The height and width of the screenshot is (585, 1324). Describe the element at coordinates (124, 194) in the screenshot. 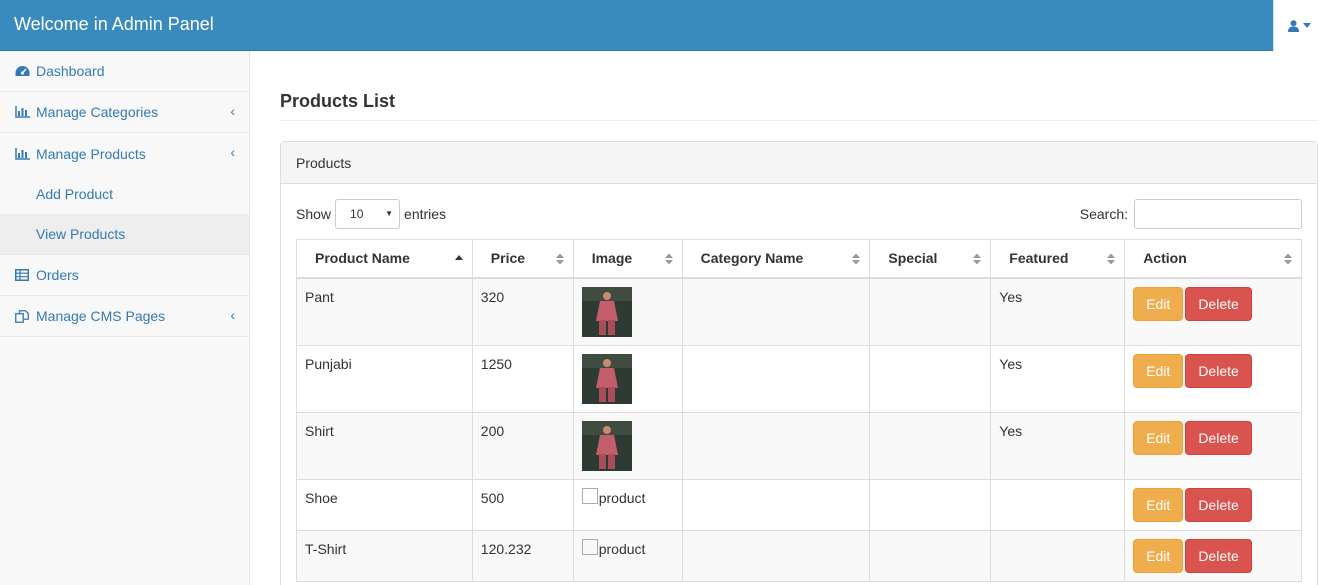

I see `sidebar-subitem-add-product: Add Product` at that location.